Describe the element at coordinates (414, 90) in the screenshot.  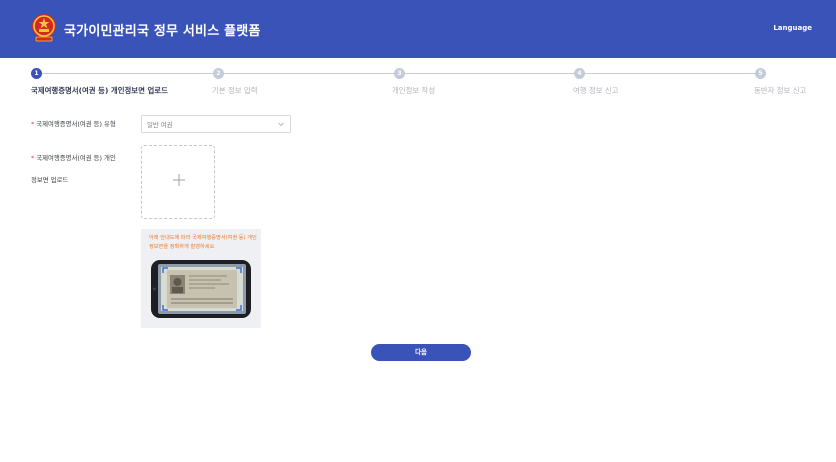
I see `step-3-label: 개인정보 작성` at that location.